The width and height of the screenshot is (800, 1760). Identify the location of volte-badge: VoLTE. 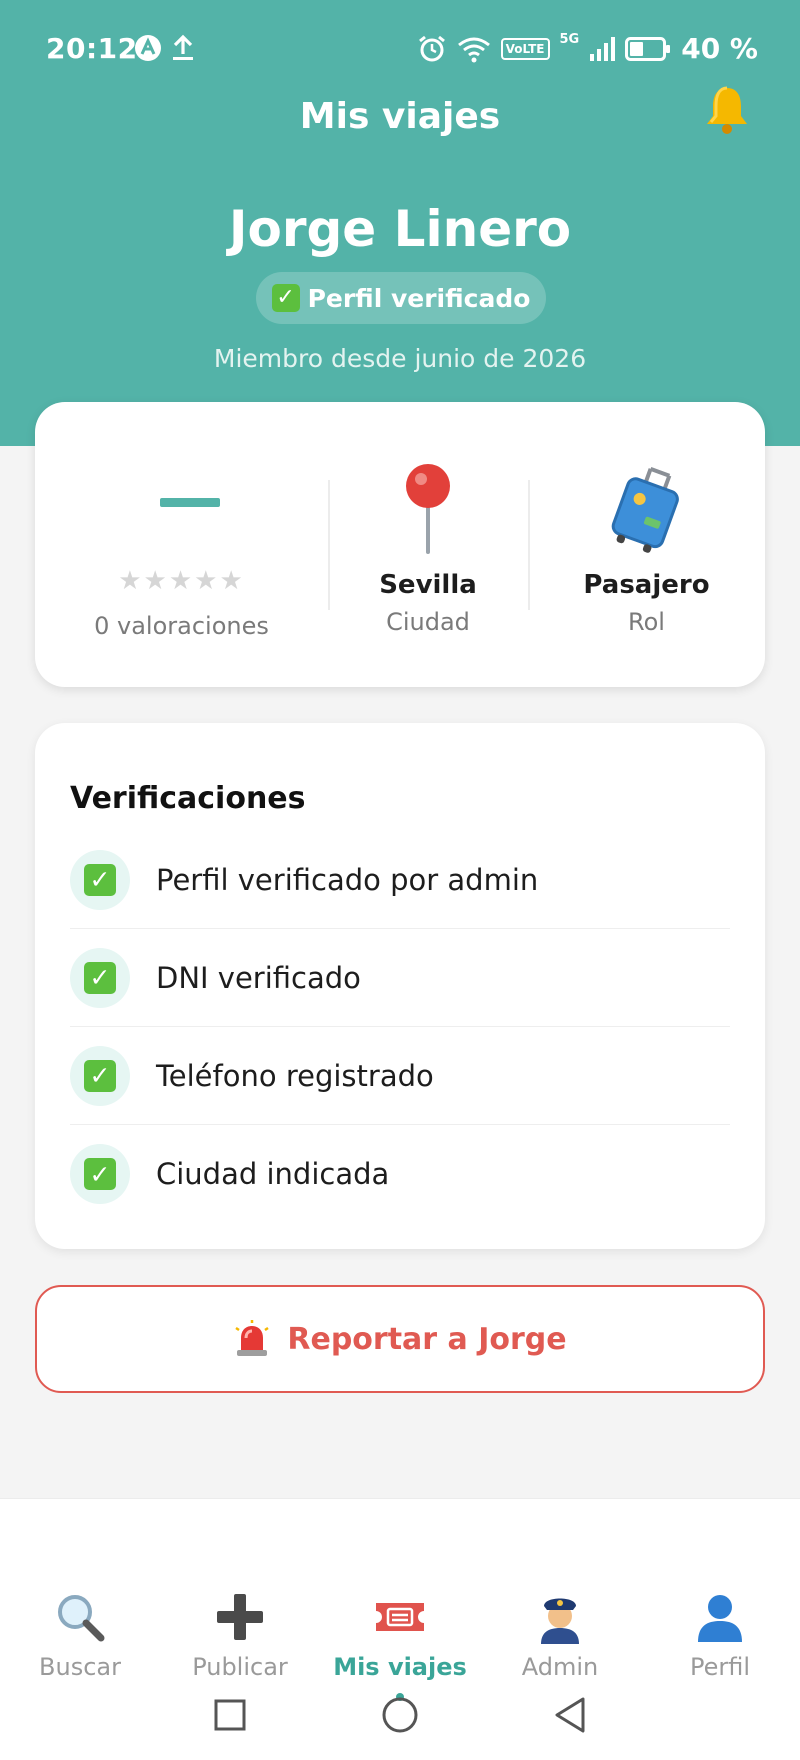
(525, 48).